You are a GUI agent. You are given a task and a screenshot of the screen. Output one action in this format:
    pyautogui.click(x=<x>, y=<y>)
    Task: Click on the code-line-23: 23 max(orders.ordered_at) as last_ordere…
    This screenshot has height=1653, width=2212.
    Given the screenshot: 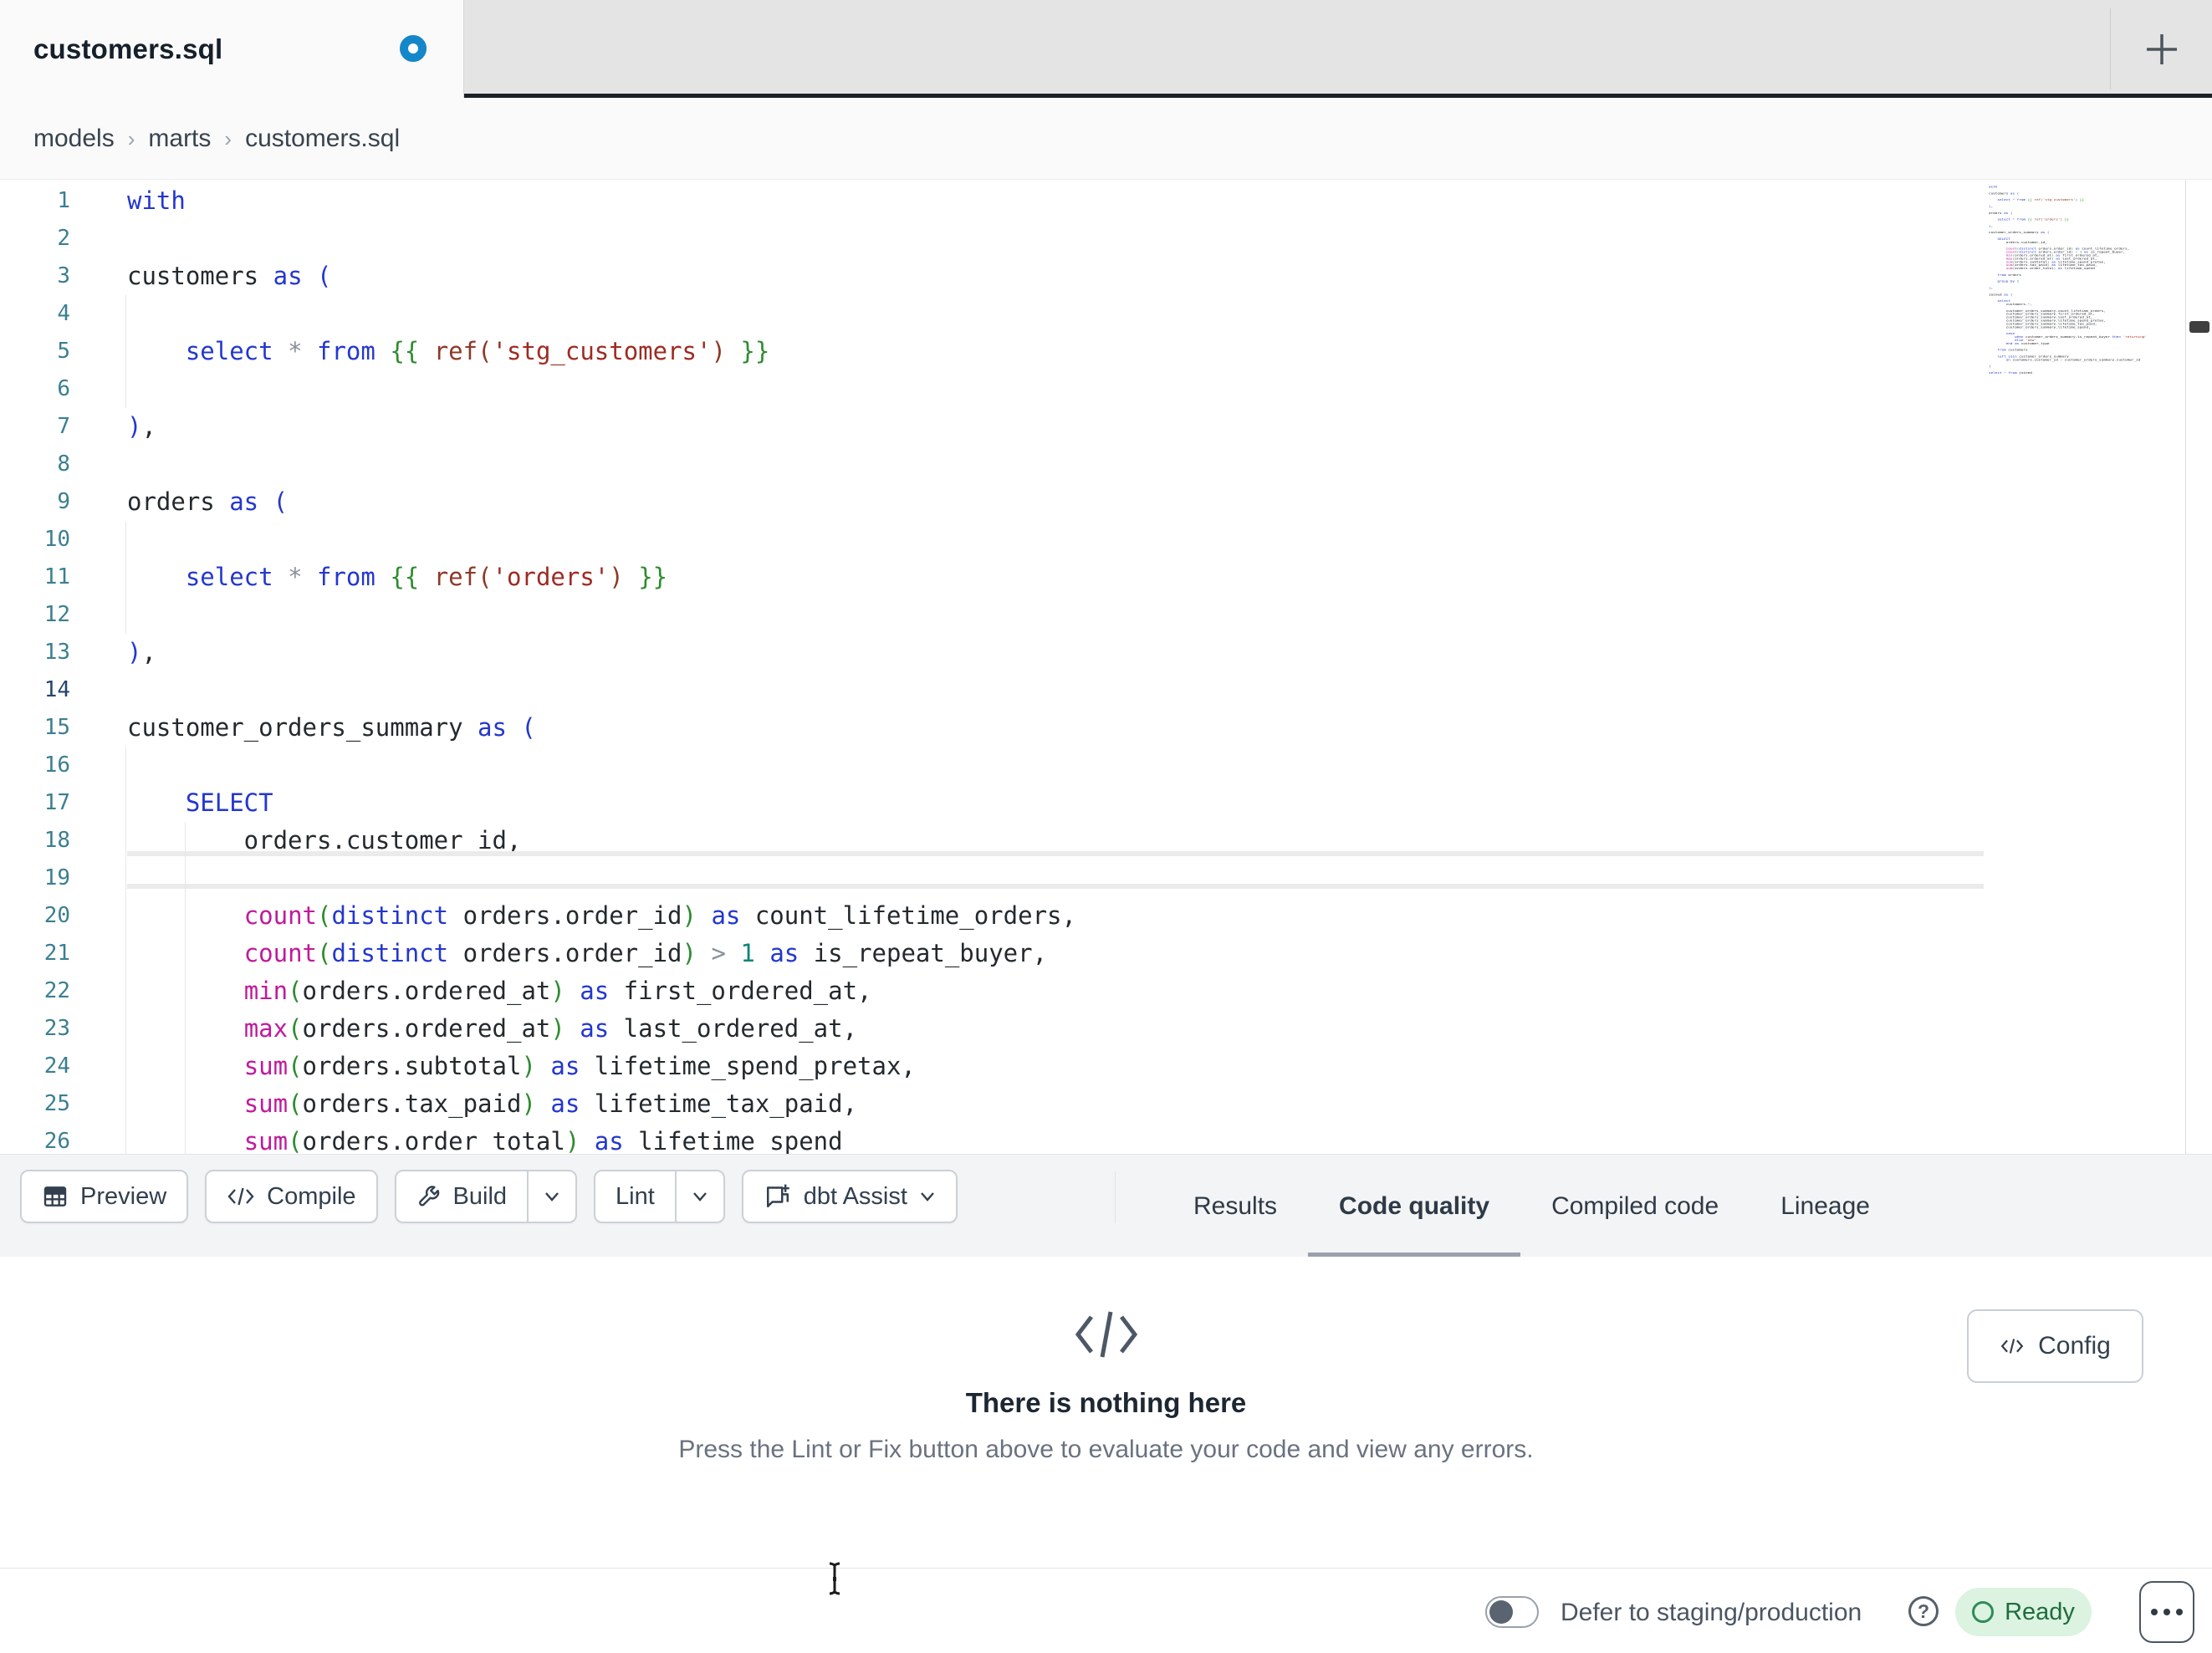 What is the action you would take?
    pyautogui.click(x=1106, y=1029)
    